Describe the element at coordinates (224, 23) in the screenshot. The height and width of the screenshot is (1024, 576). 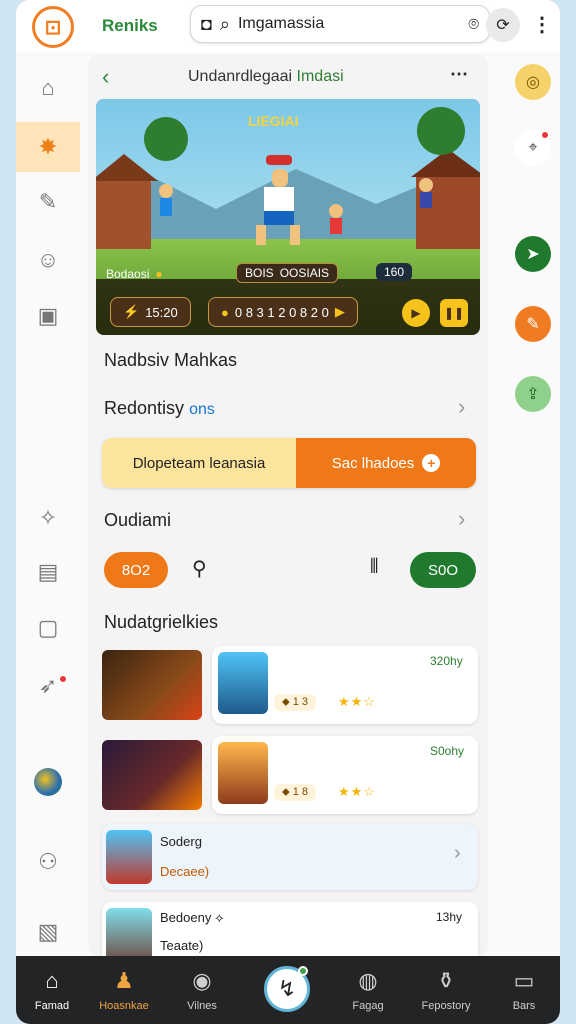
I see `search-icon: ⌕` at that location.